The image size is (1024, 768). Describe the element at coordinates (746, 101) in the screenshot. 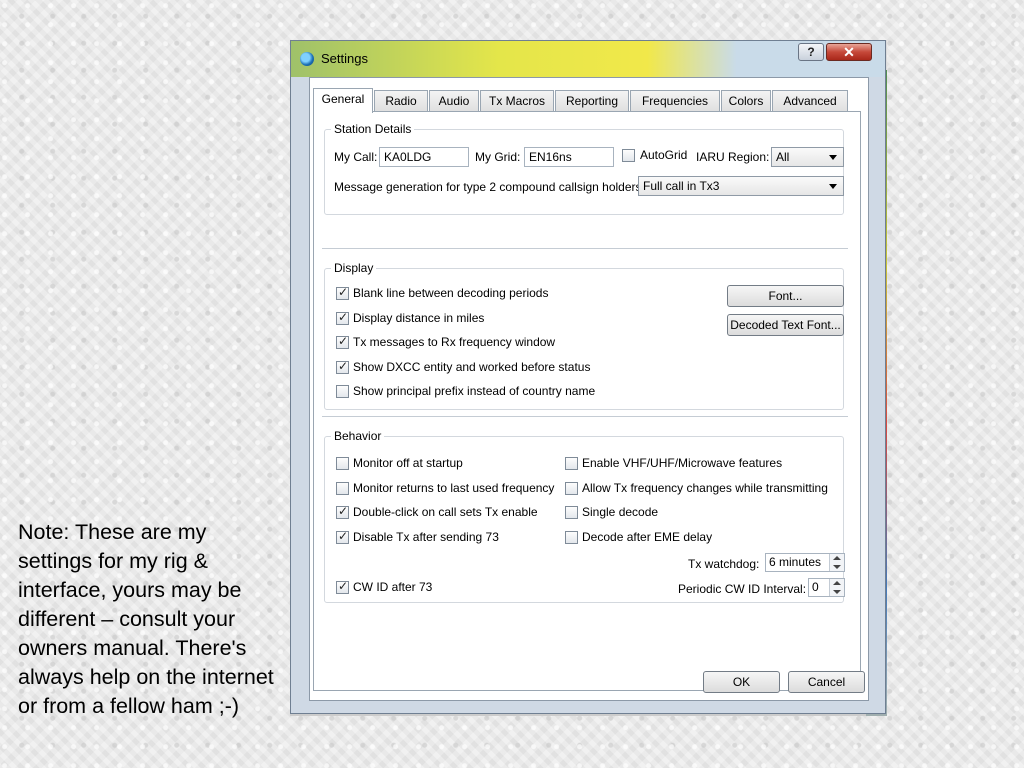

I see `tab-colors: Colors` at that location.